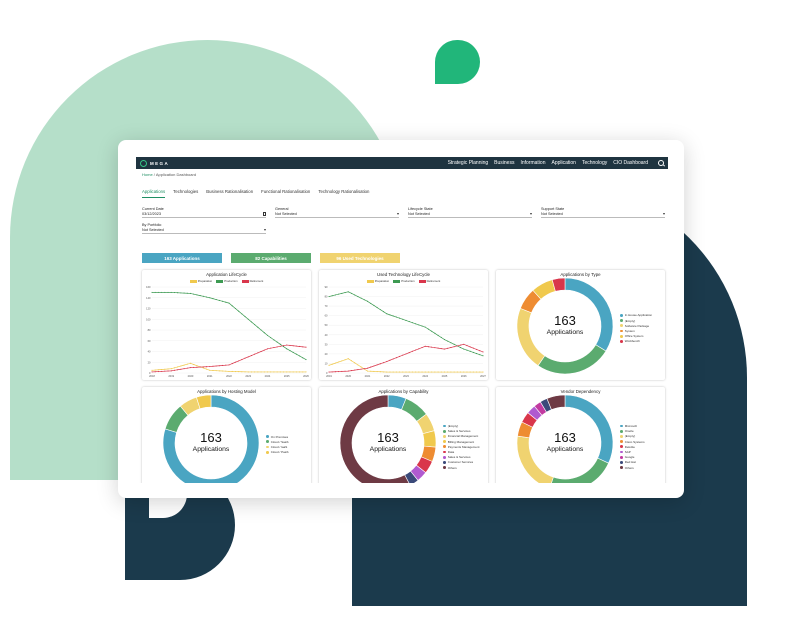 Image resolution: width=800 pixels, height=643 pixels. I want to click on legend-item-data: Data, so click(461, 452).